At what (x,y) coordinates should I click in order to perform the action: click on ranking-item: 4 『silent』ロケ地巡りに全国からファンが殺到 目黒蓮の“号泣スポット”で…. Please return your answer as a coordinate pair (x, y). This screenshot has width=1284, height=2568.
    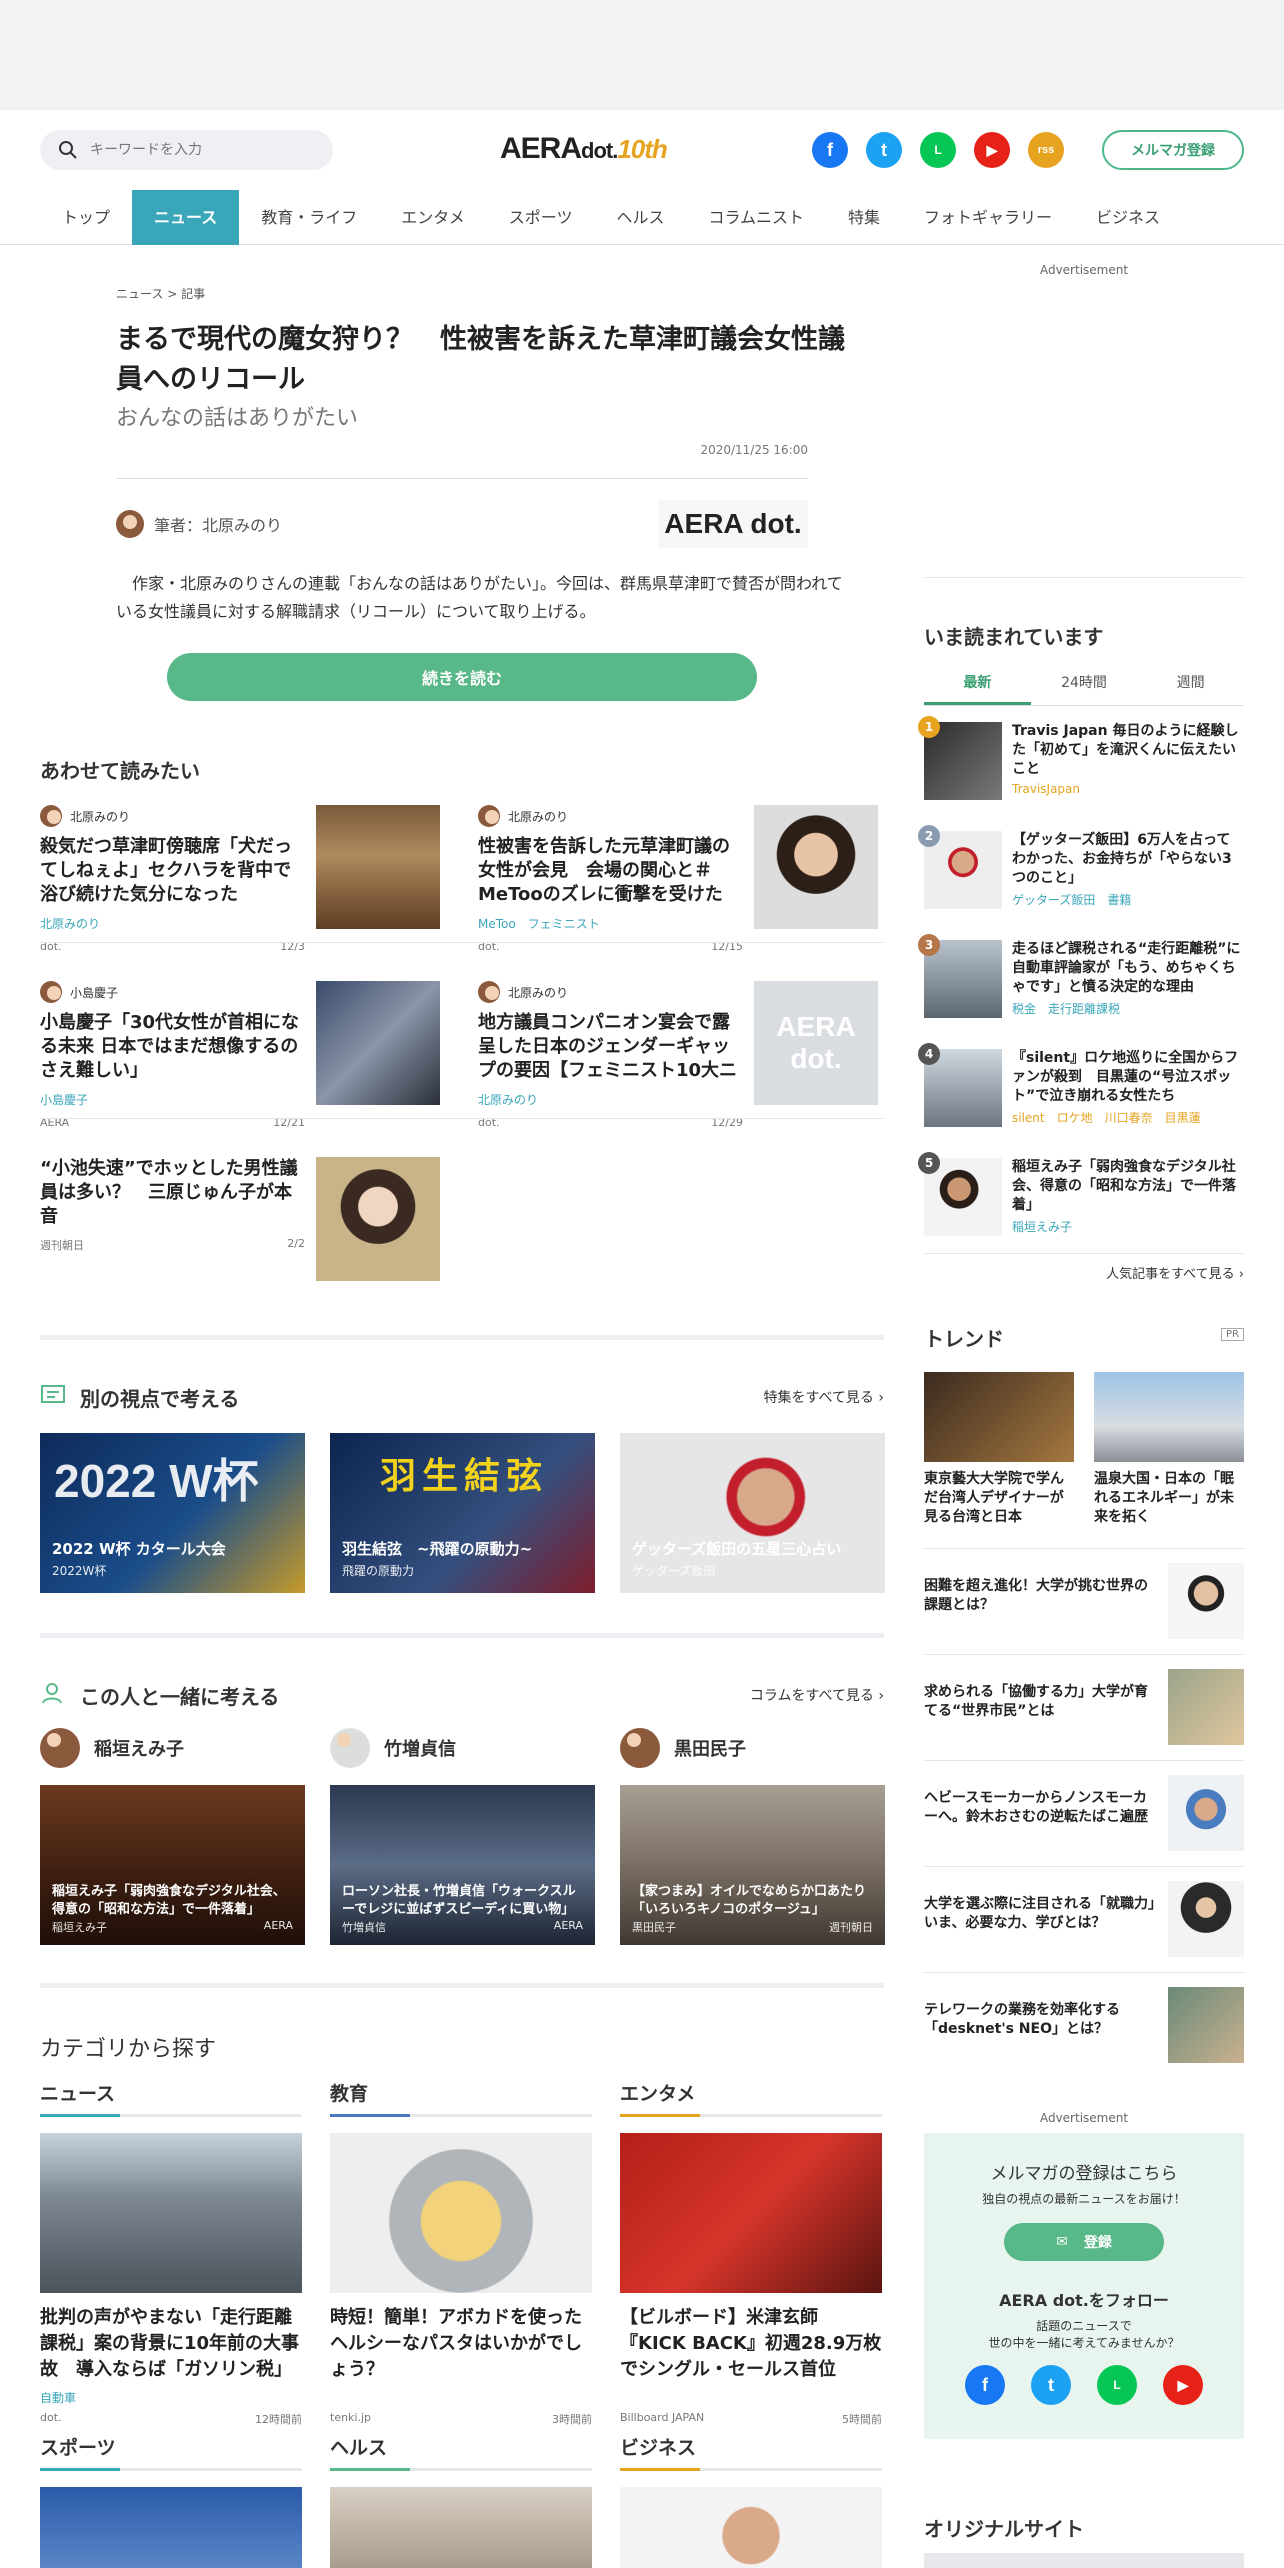
    Looking at the image, I should click on (1081, 1094).